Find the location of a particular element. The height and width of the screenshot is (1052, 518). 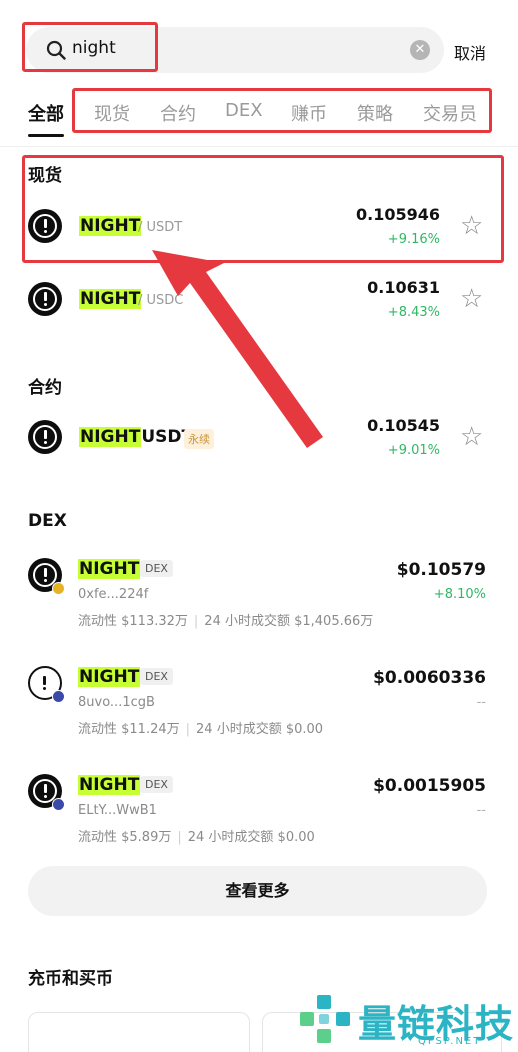

watermark-subtext: QFSP.NET is located at coordinates (450, 1041).